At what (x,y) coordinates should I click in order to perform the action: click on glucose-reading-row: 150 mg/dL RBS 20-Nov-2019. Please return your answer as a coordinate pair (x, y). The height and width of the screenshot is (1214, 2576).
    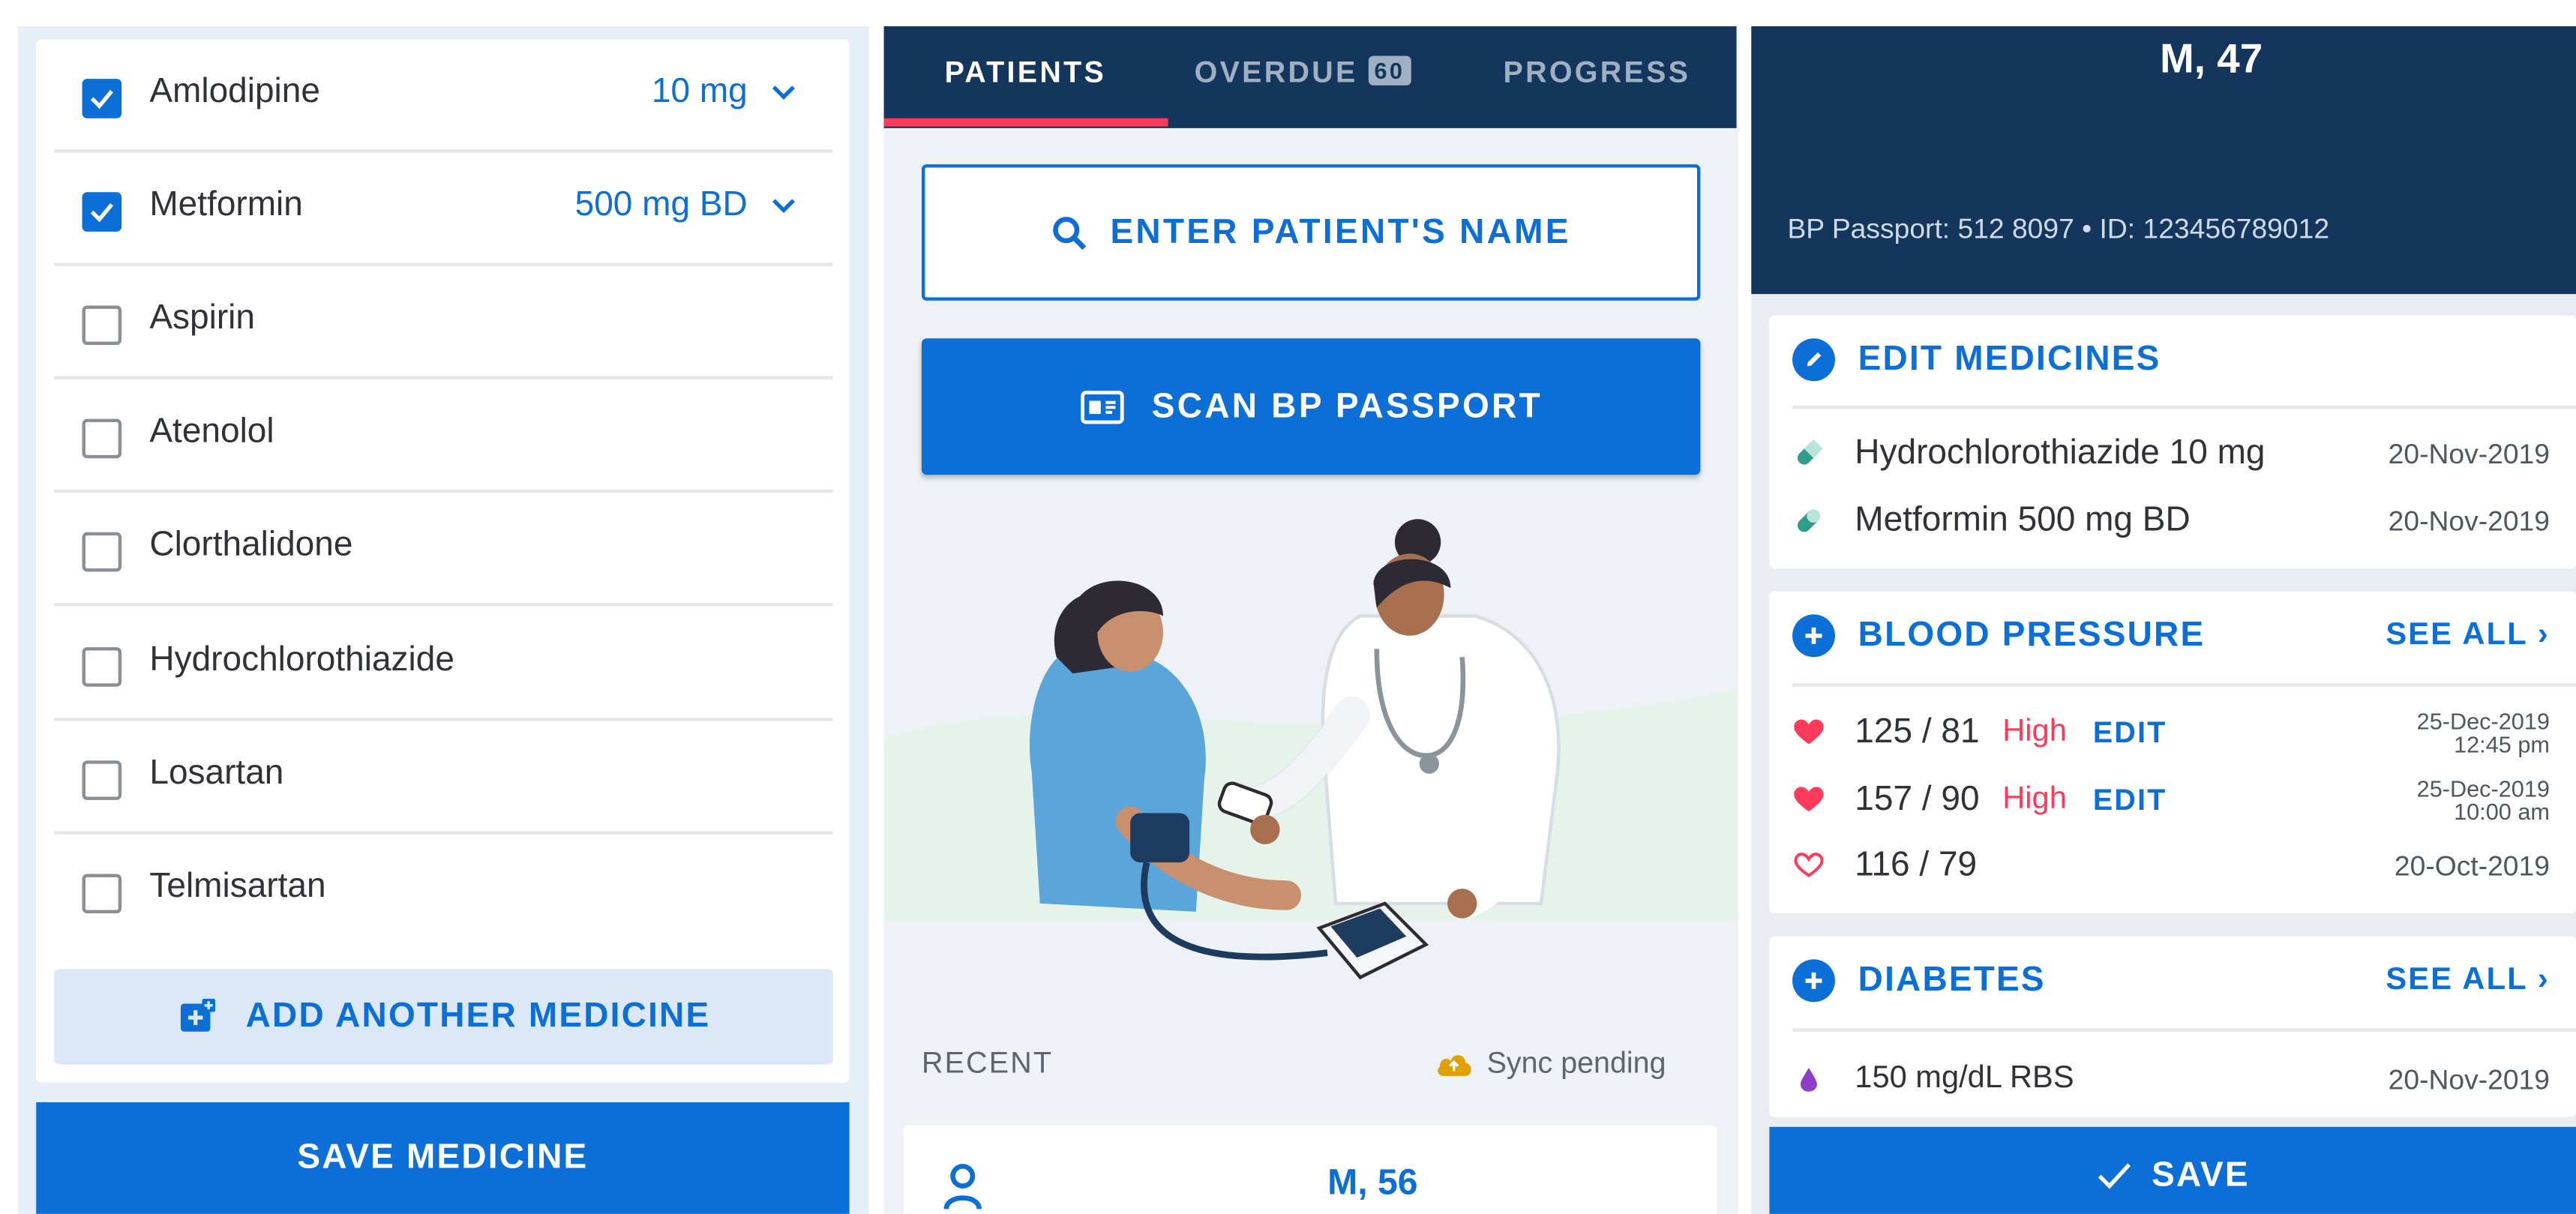
    Looking at the image, I should click on (2171, 1079).